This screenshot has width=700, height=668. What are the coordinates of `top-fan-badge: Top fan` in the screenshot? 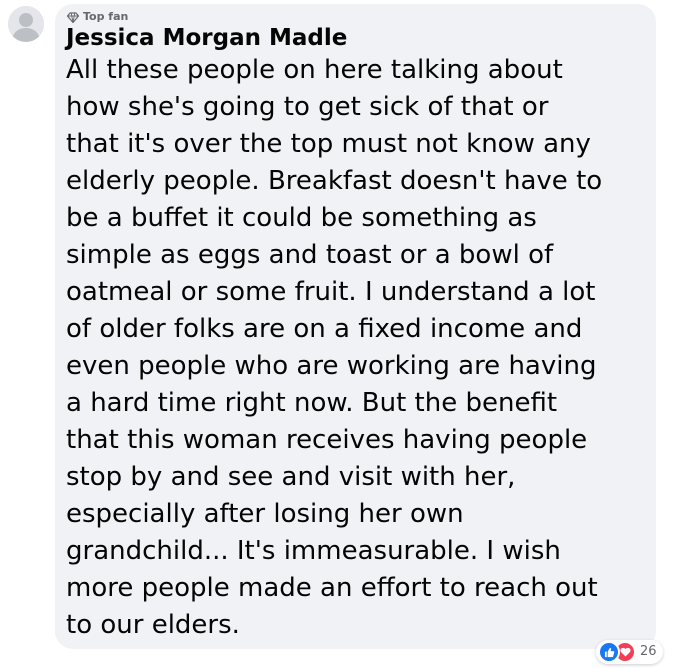 It's located at (97, 17).